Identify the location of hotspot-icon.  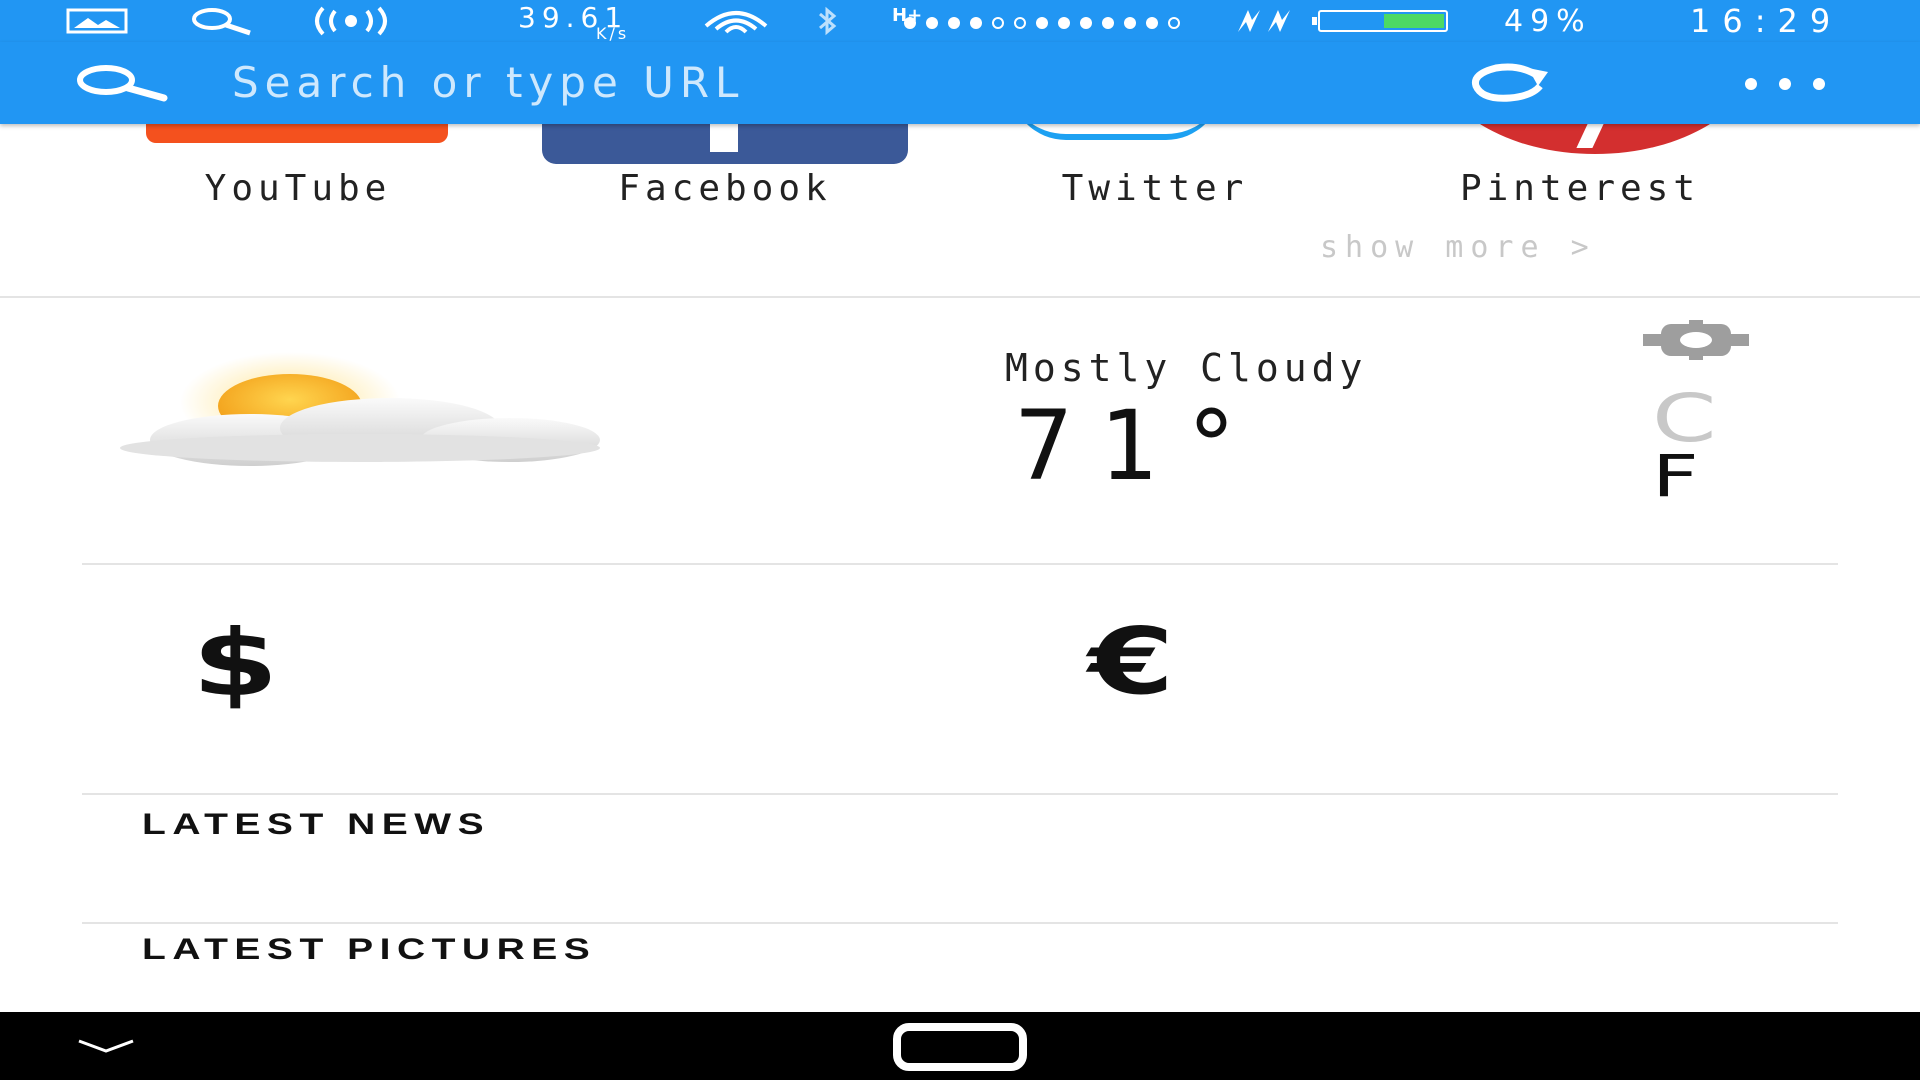
(351, 21).